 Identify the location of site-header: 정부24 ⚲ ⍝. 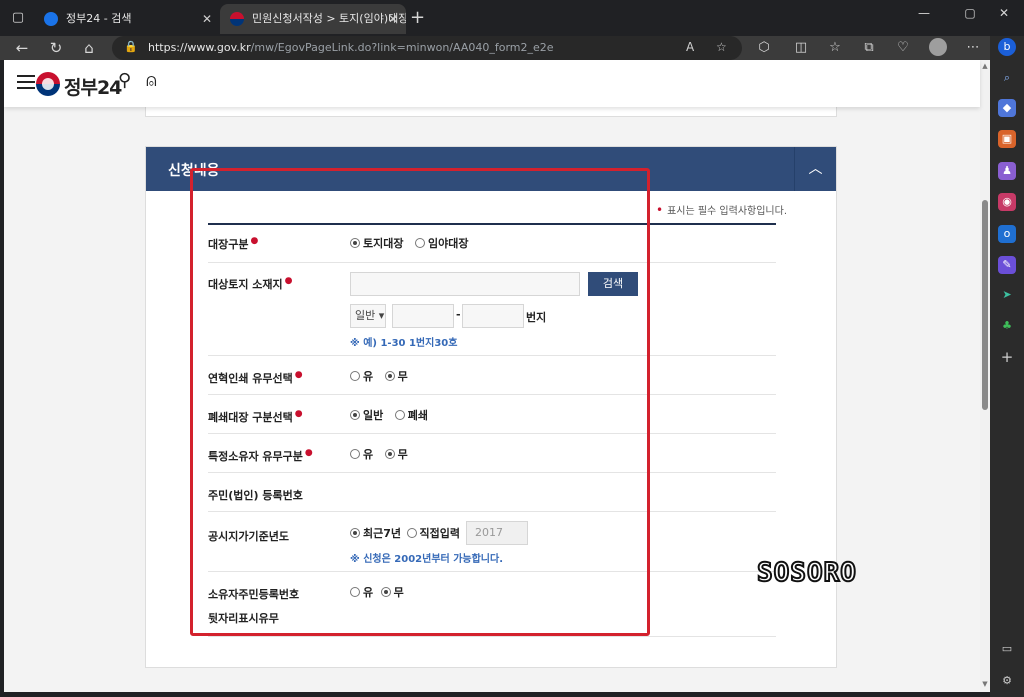
(492, 83).